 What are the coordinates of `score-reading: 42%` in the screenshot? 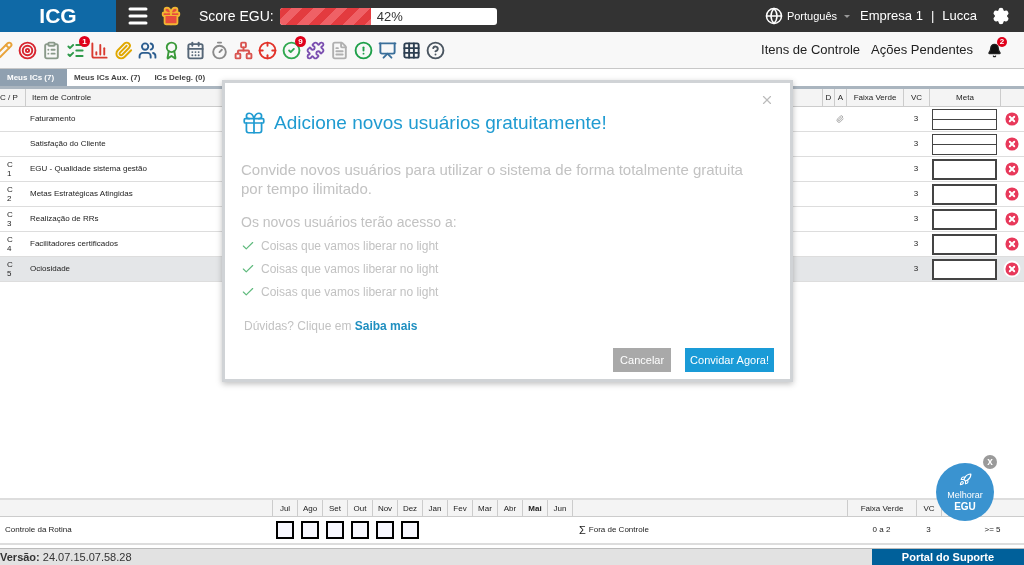 It's located at (389, 16).